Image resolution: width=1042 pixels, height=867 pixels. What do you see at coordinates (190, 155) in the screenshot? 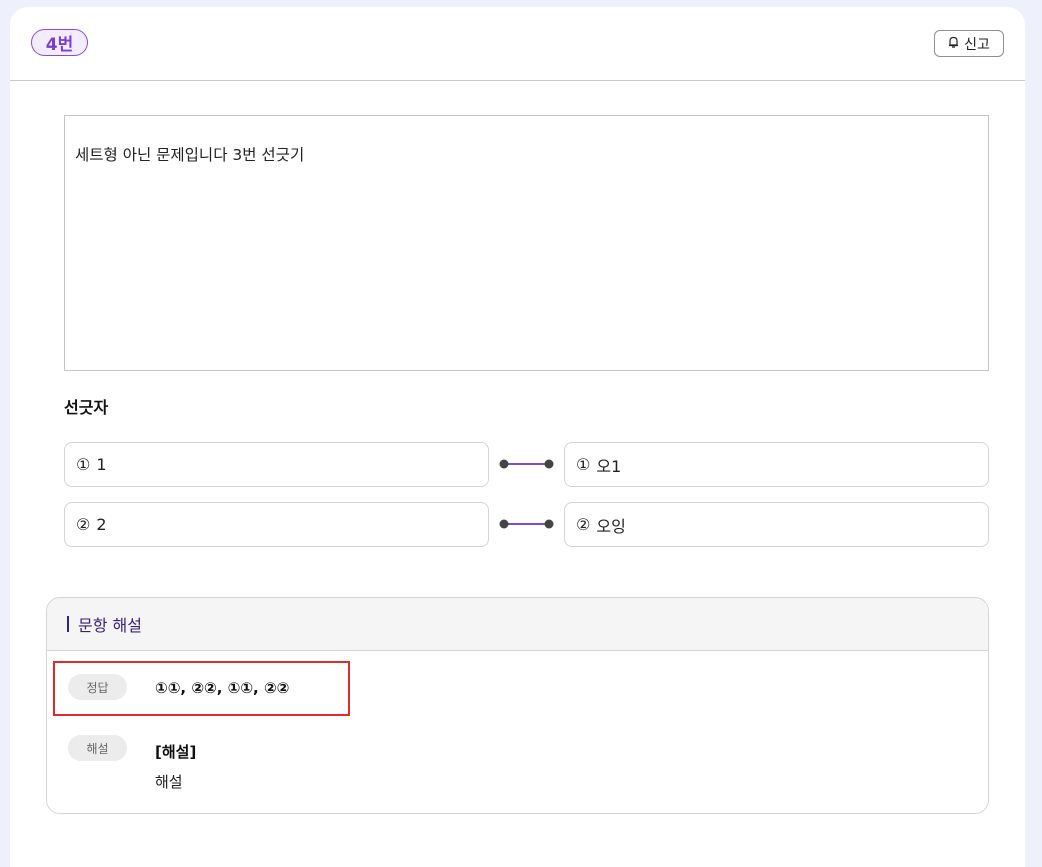
I see `question-text: 세트형 아닌 문제입니다 3번 선긋기` at bounding box center [190, 155].